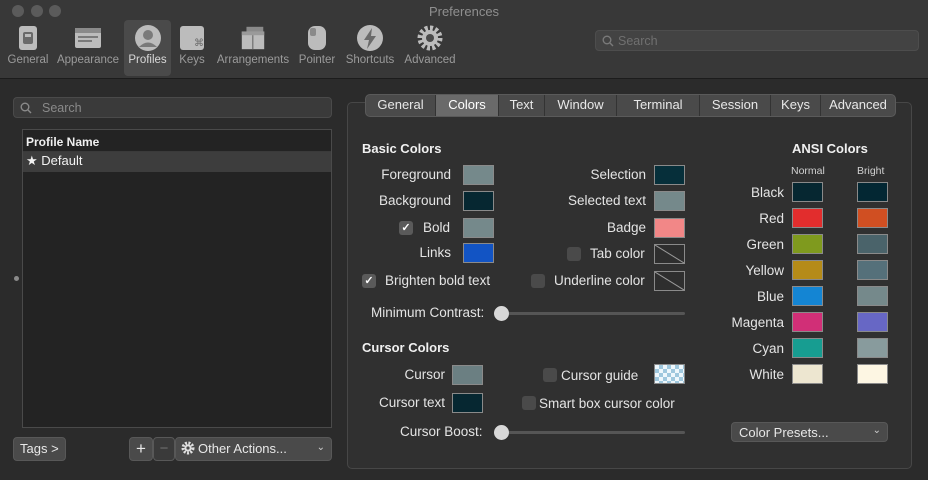 The width and height of the screenshot is (928, 480). I want to click on ansi-magenta-label: Magenta, so click(757, 322).